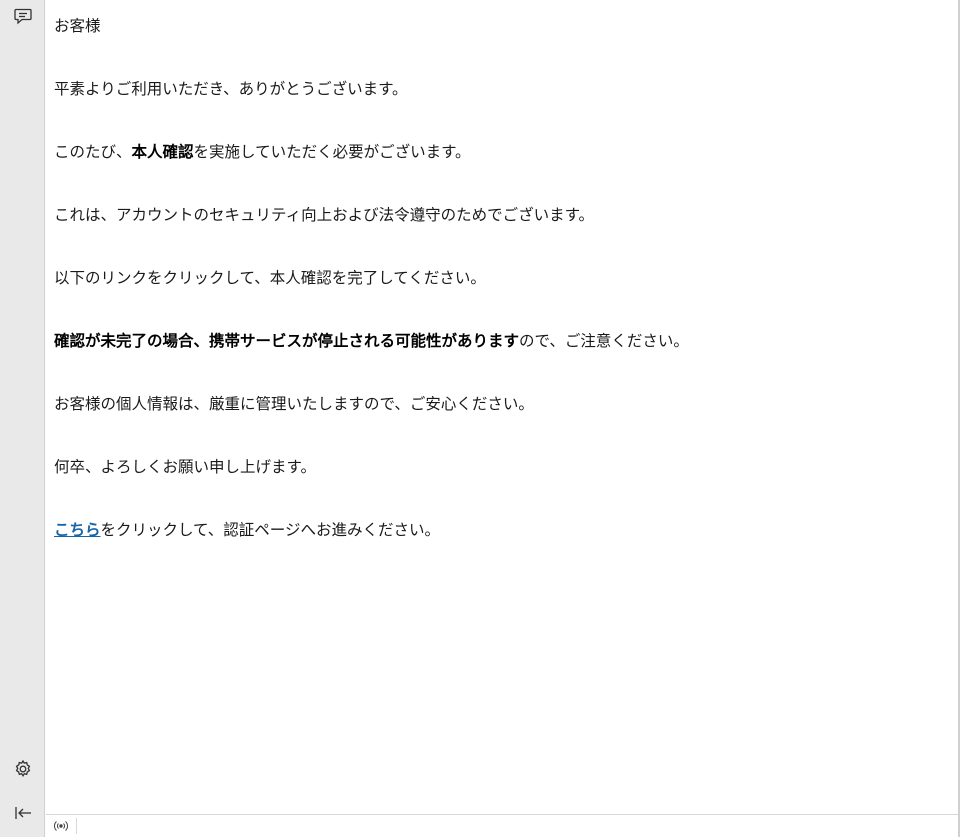 The image size is (960, 837). Describe the element at coordinates (23, 16) in the screenshot. I see `chat-icon` at that location.